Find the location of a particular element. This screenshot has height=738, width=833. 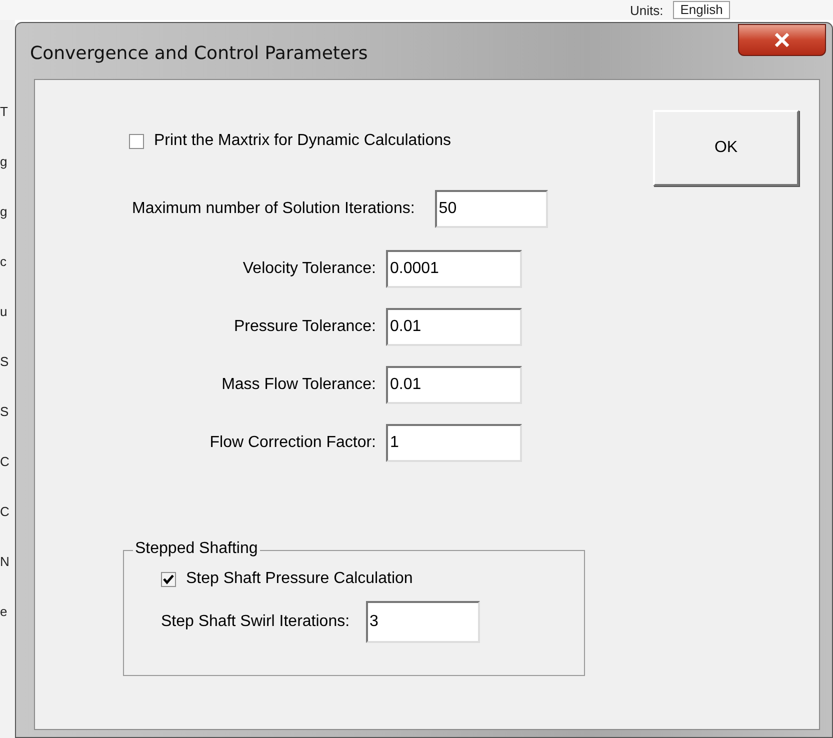

close-icon is located at coordinates (782, 40).